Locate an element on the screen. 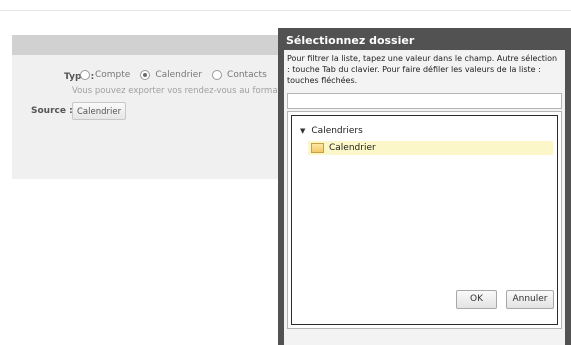 This screenshot has height=345, width=571. top-divider is located at coordinates (285, 10).